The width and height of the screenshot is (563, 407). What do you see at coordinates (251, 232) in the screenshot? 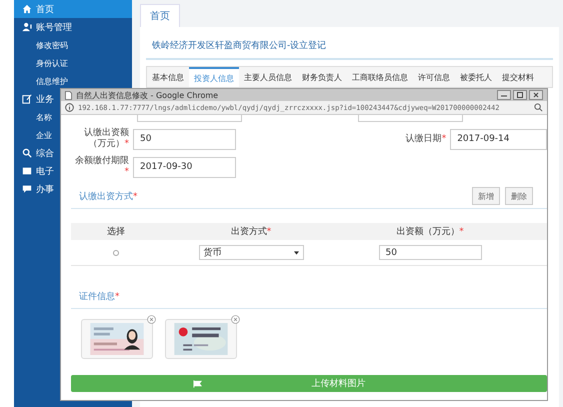
I see `column-header: 出资方式*` at bounding box center [251, 232].